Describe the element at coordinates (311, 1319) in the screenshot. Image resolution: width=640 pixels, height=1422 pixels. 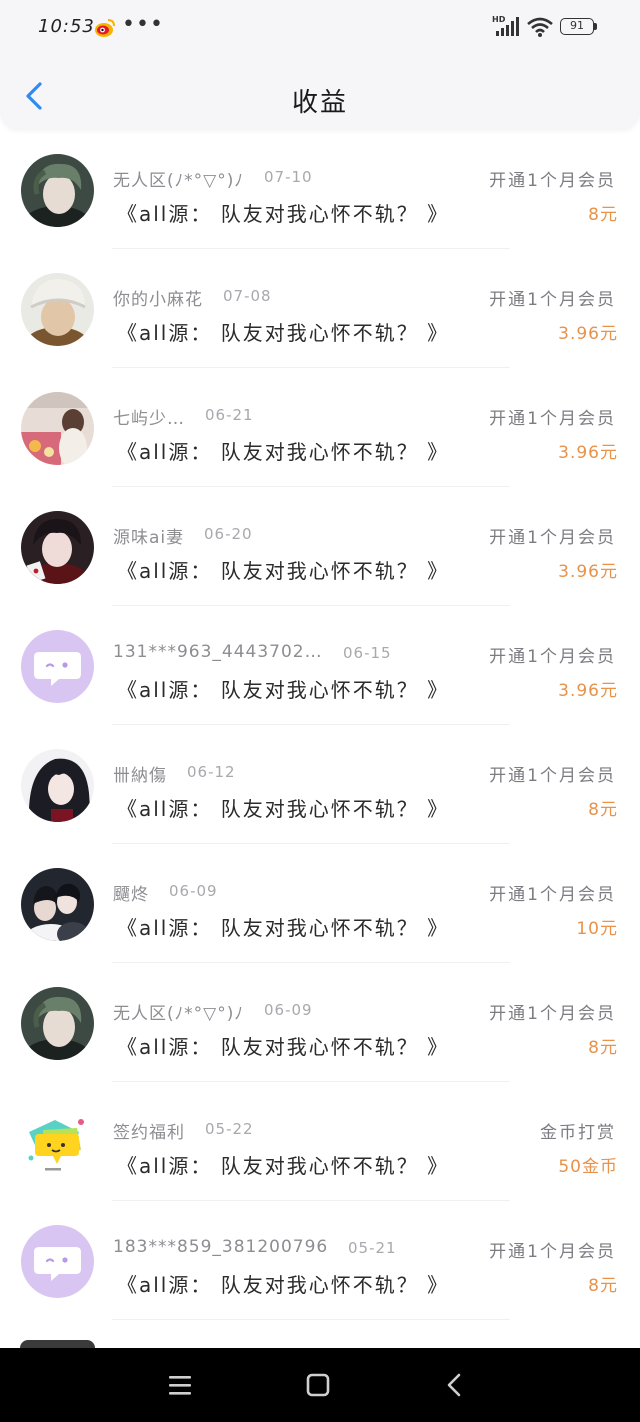
I see `divider` at that location.